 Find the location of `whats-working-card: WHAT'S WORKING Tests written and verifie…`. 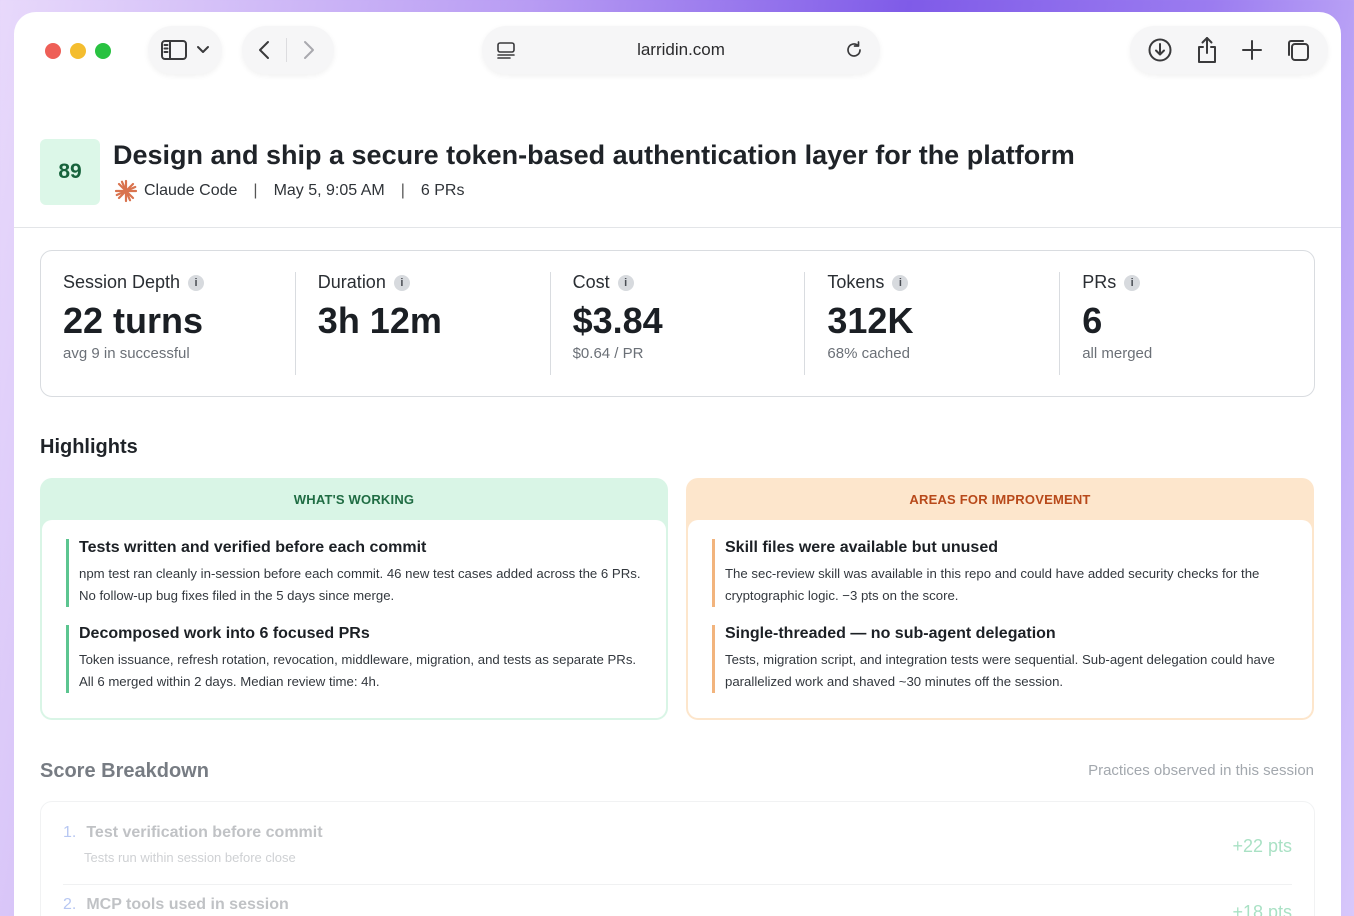

whats-working-card: WHAT'S WORKING Tests written and verifie… is located at coordinates (354, 599).